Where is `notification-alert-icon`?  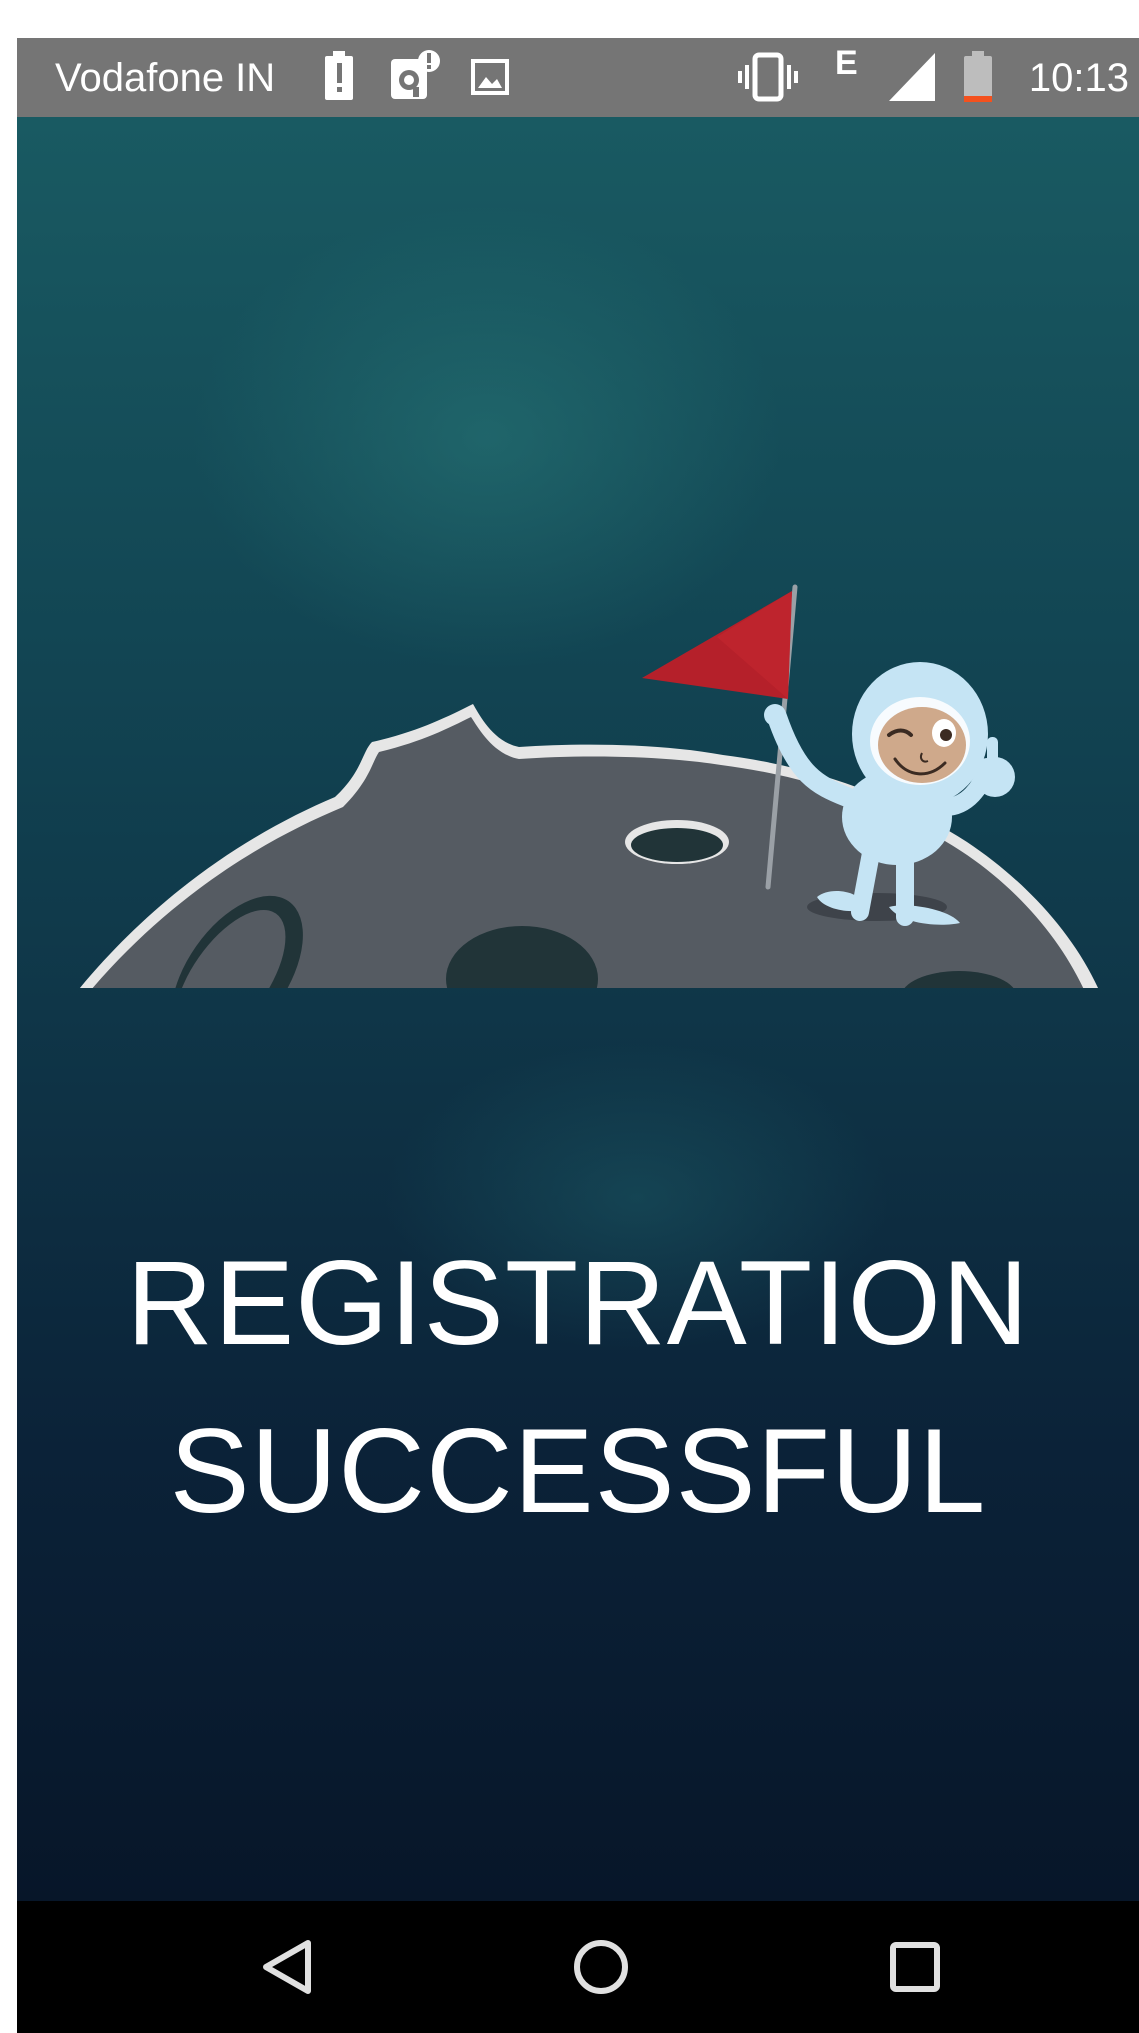
notification-alert-icon is located at coordinates (415, 79).